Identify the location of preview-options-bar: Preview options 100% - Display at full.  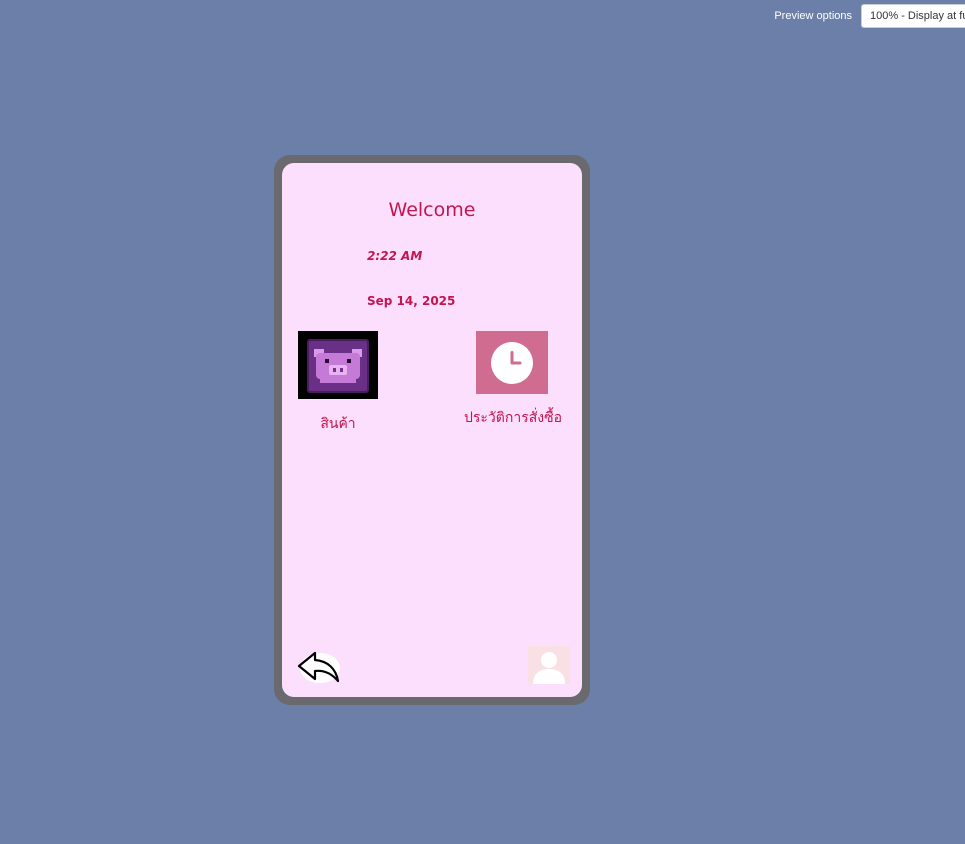
(869, 16).